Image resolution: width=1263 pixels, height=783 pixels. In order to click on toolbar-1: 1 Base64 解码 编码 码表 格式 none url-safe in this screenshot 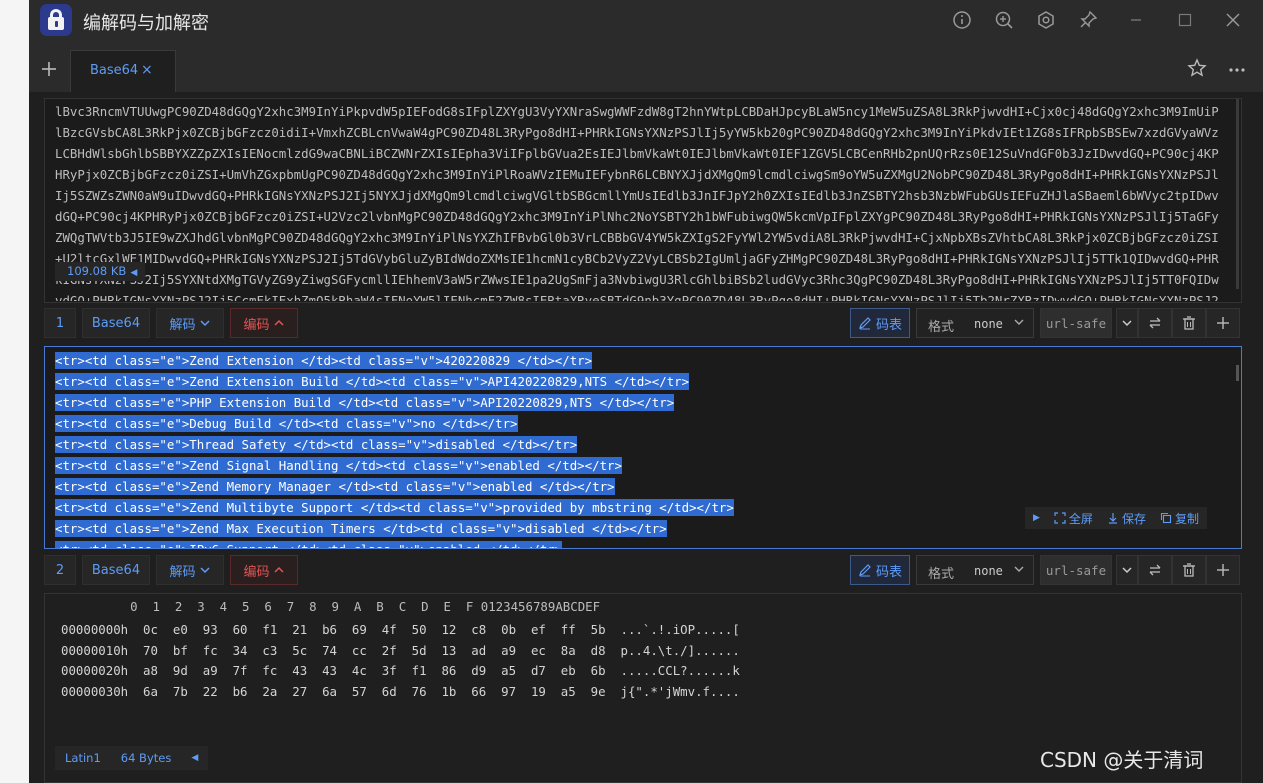, I will do `click(644, 324)`.